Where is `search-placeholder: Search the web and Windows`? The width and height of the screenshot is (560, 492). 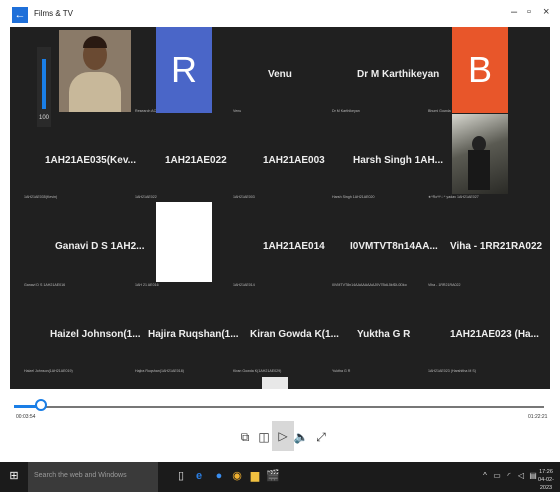 search-placeholder: Search the web and Windows is located at coordinates (80, 475).